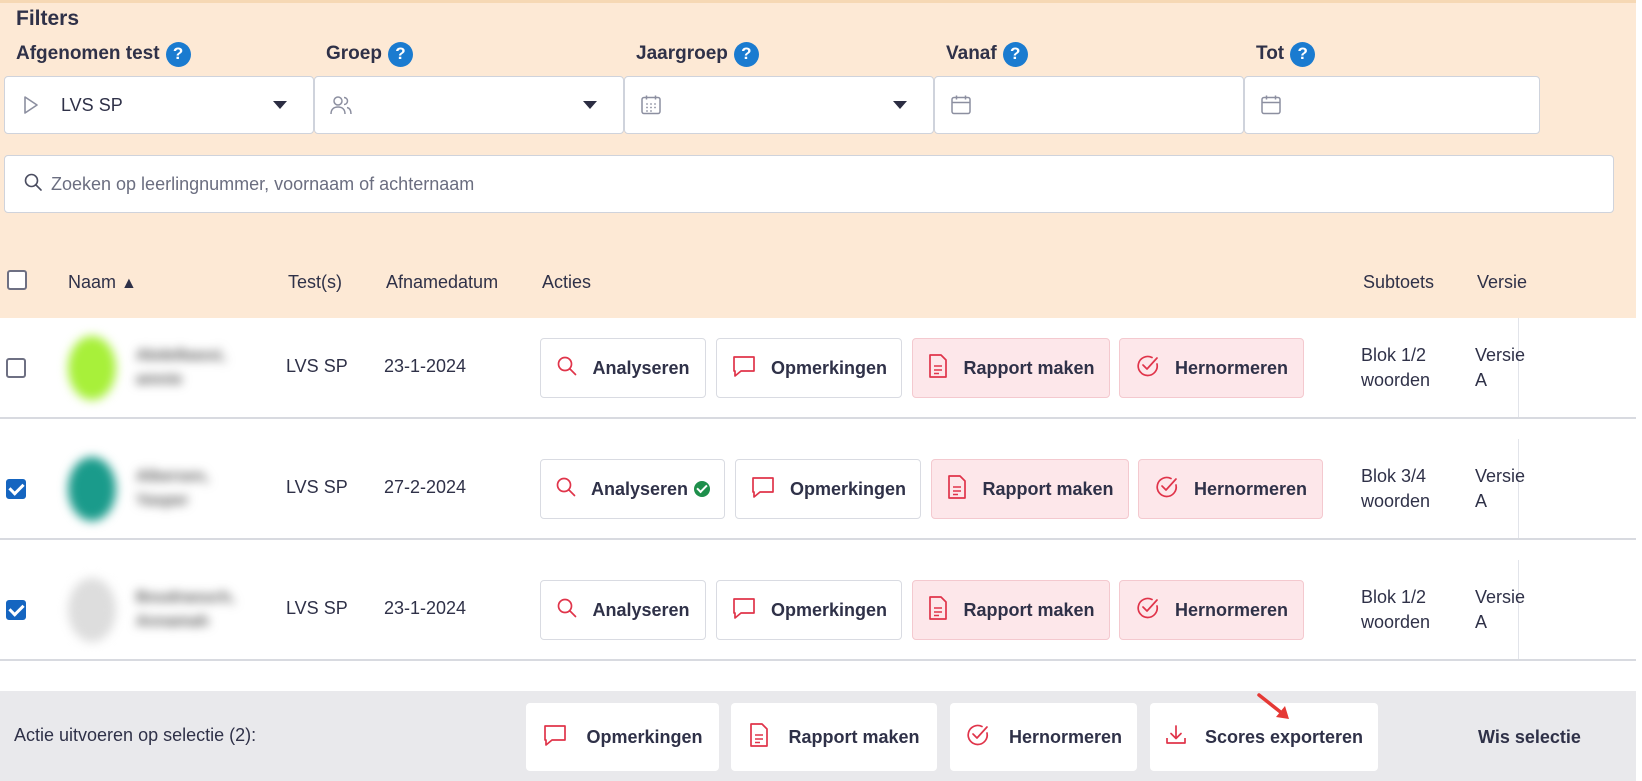 This screenshot has height=781, width=1642. What do you see at coordinates (1392, 105) in the screenshot?
I see `tot-date-input` at bounding box center [1392, 105].